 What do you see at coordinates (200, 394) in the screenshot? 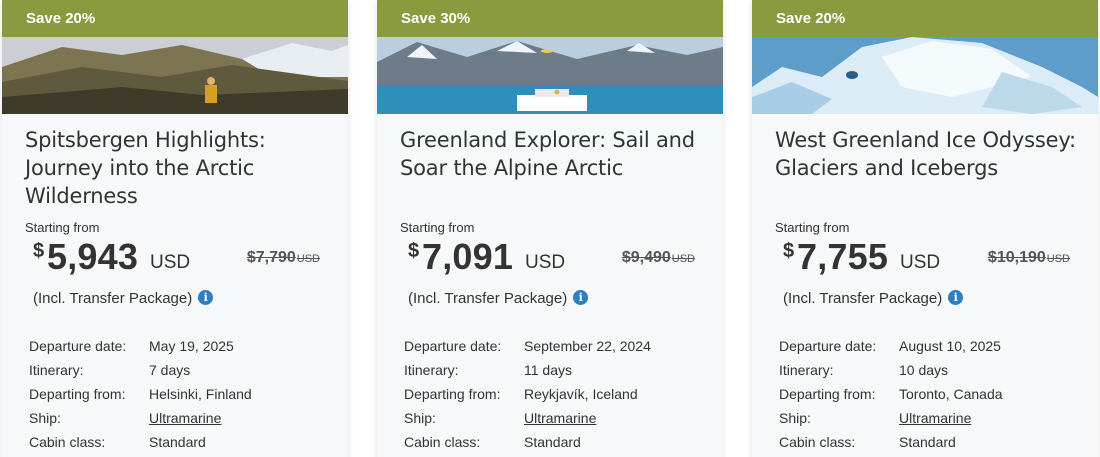
I see `detail-value: Helsinki, Finland` at bounding box center [200, 394].